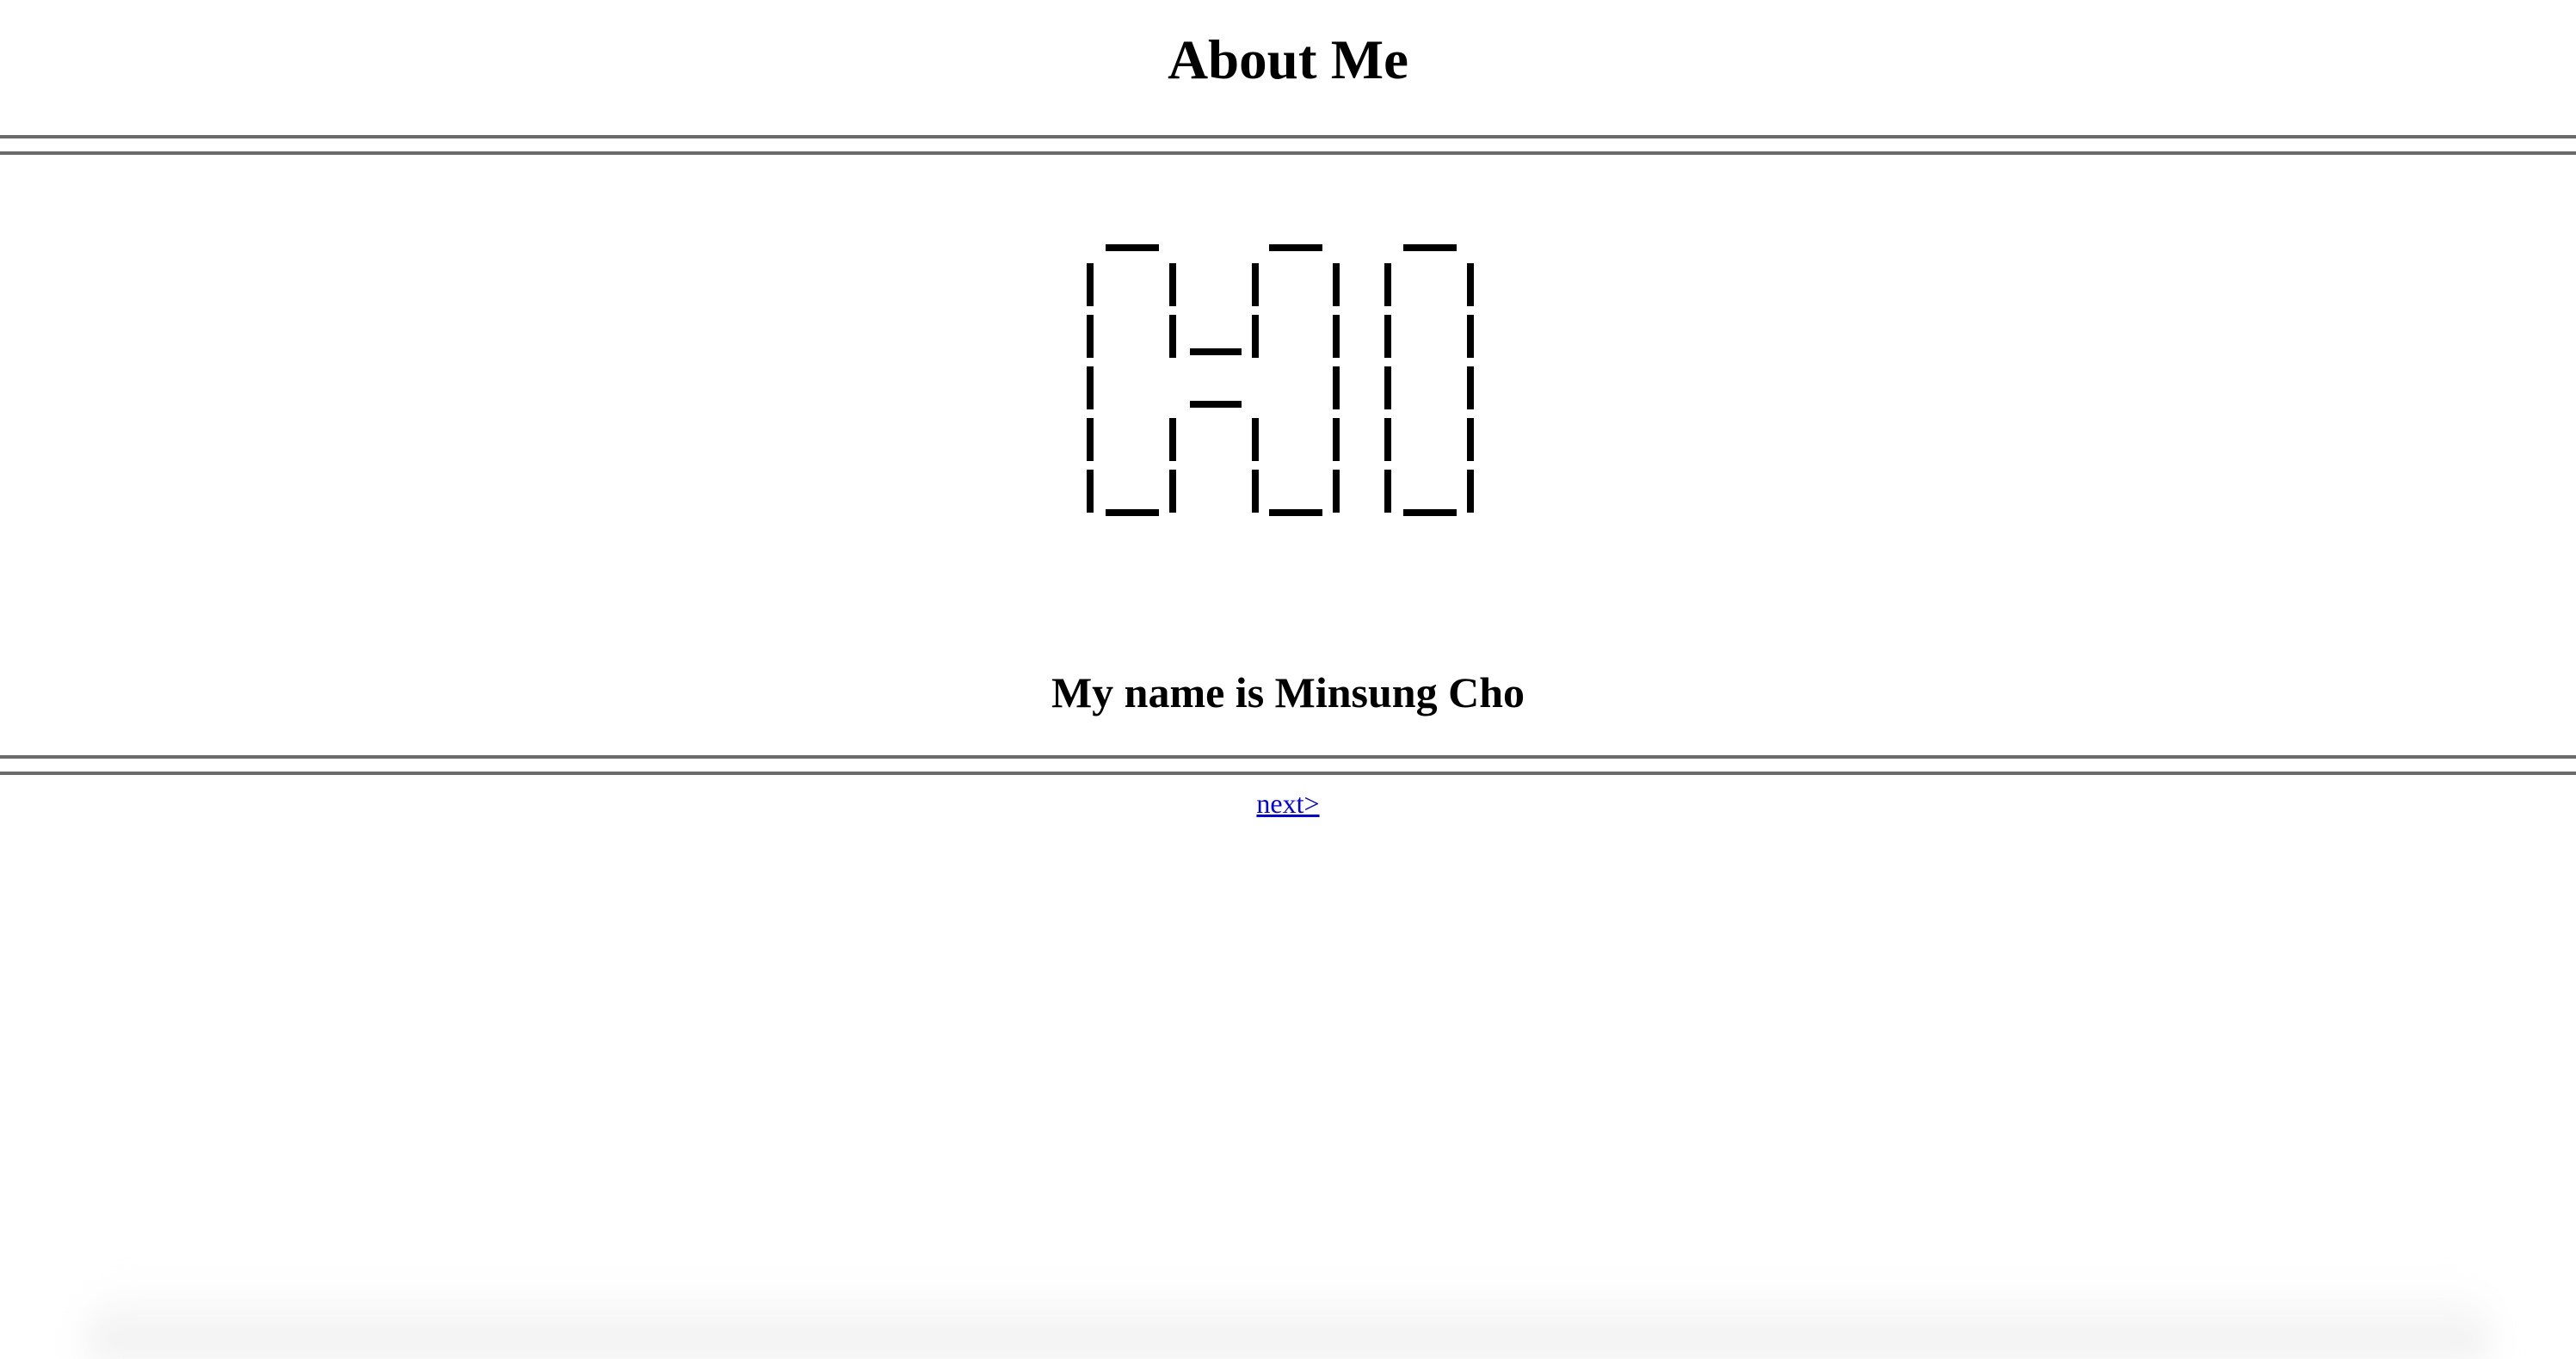 This screenshot has width=2576, height=1359. I want to click on window-bottom-shadow, so click(1288, 1321).